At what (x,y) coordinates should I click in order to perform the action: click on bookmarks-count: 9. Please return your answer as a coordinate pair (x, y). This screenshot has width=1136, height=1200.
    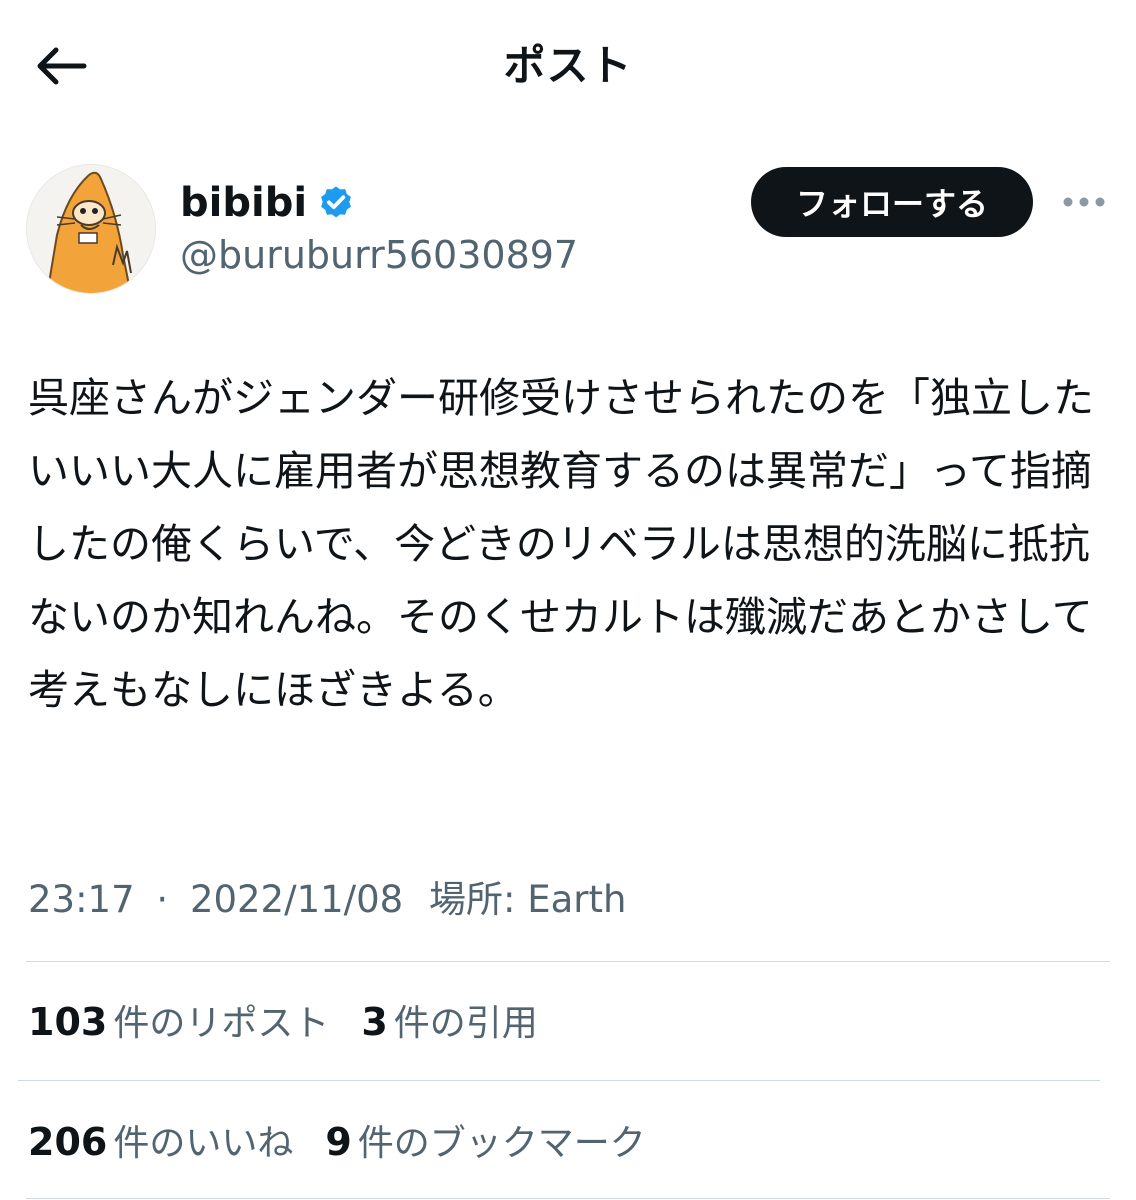
    Looking at the image, I should click on (338, 1142).